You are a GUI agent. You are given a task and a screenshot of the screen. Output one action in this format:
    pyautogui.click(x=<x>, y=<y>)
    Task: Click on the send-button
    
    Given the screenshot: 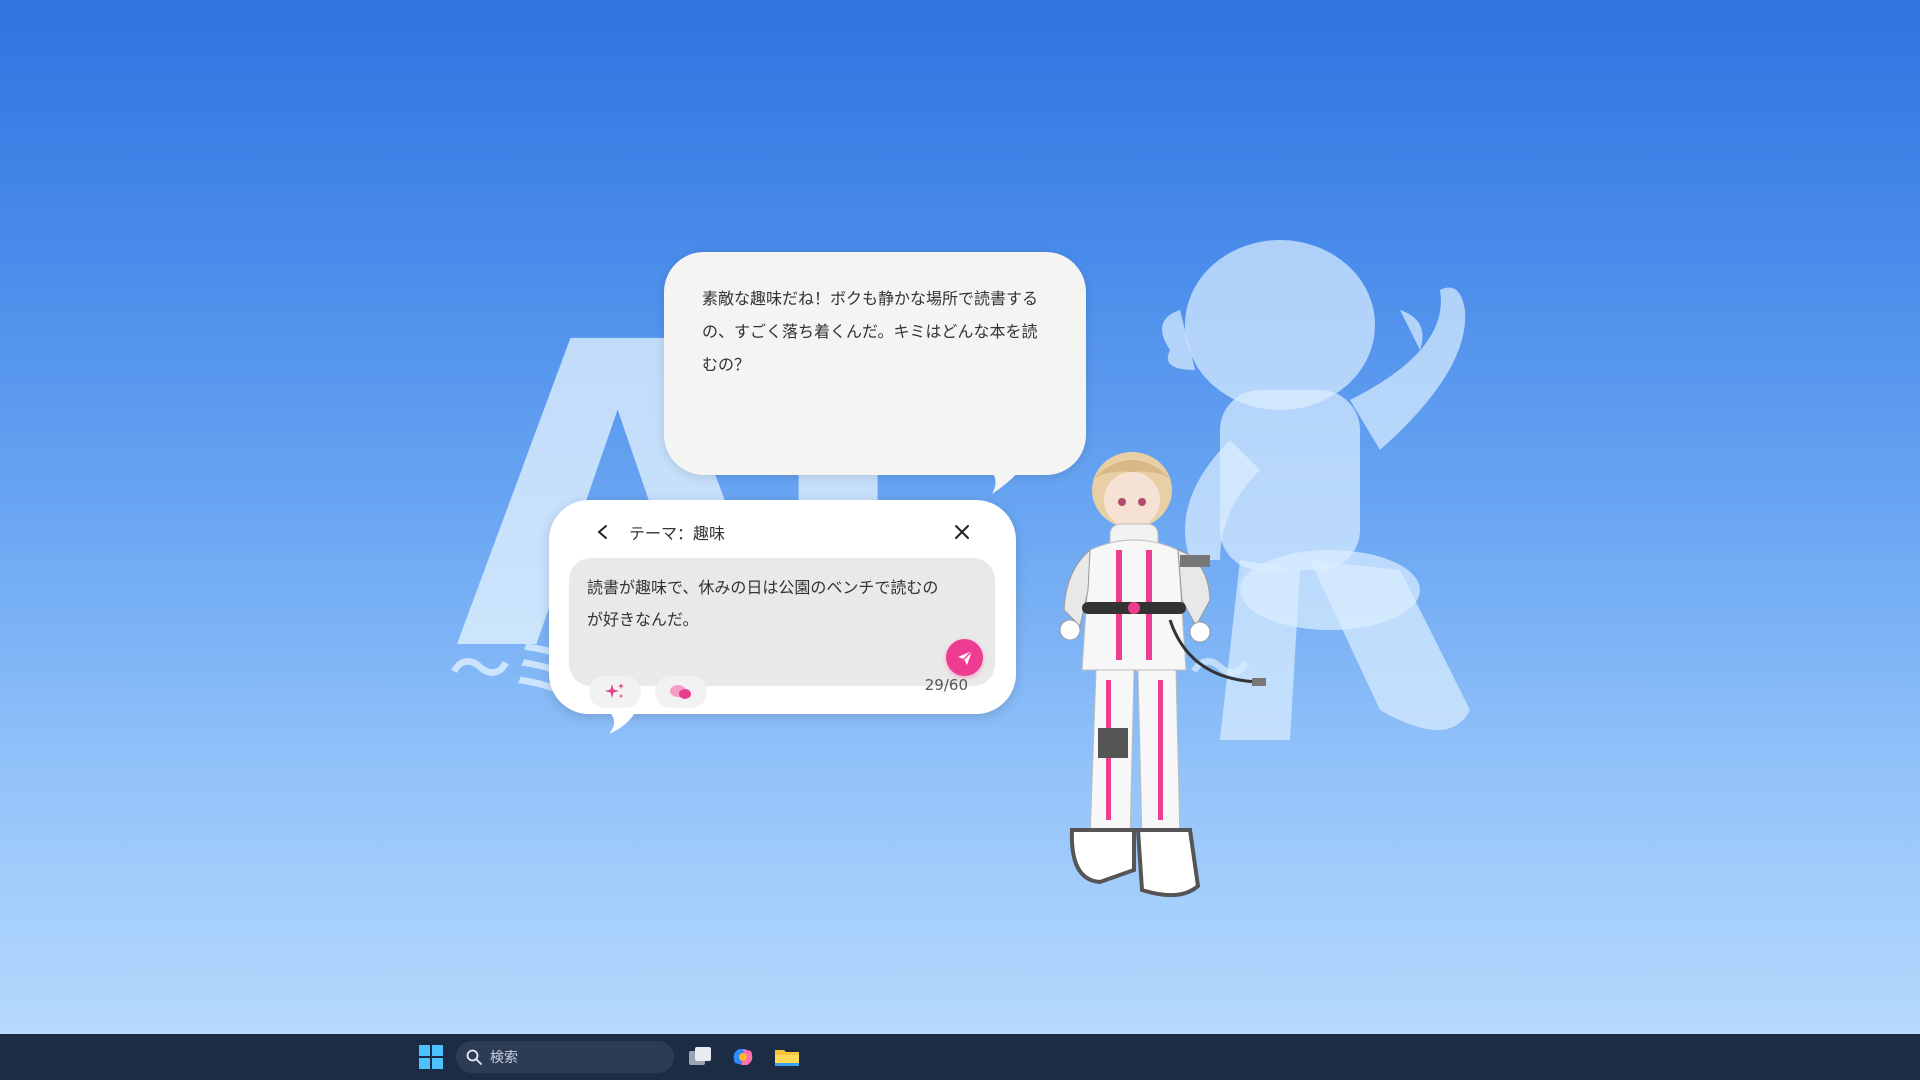 What is the action you would take?
    pyautogui.click(x=964, y=657)
    